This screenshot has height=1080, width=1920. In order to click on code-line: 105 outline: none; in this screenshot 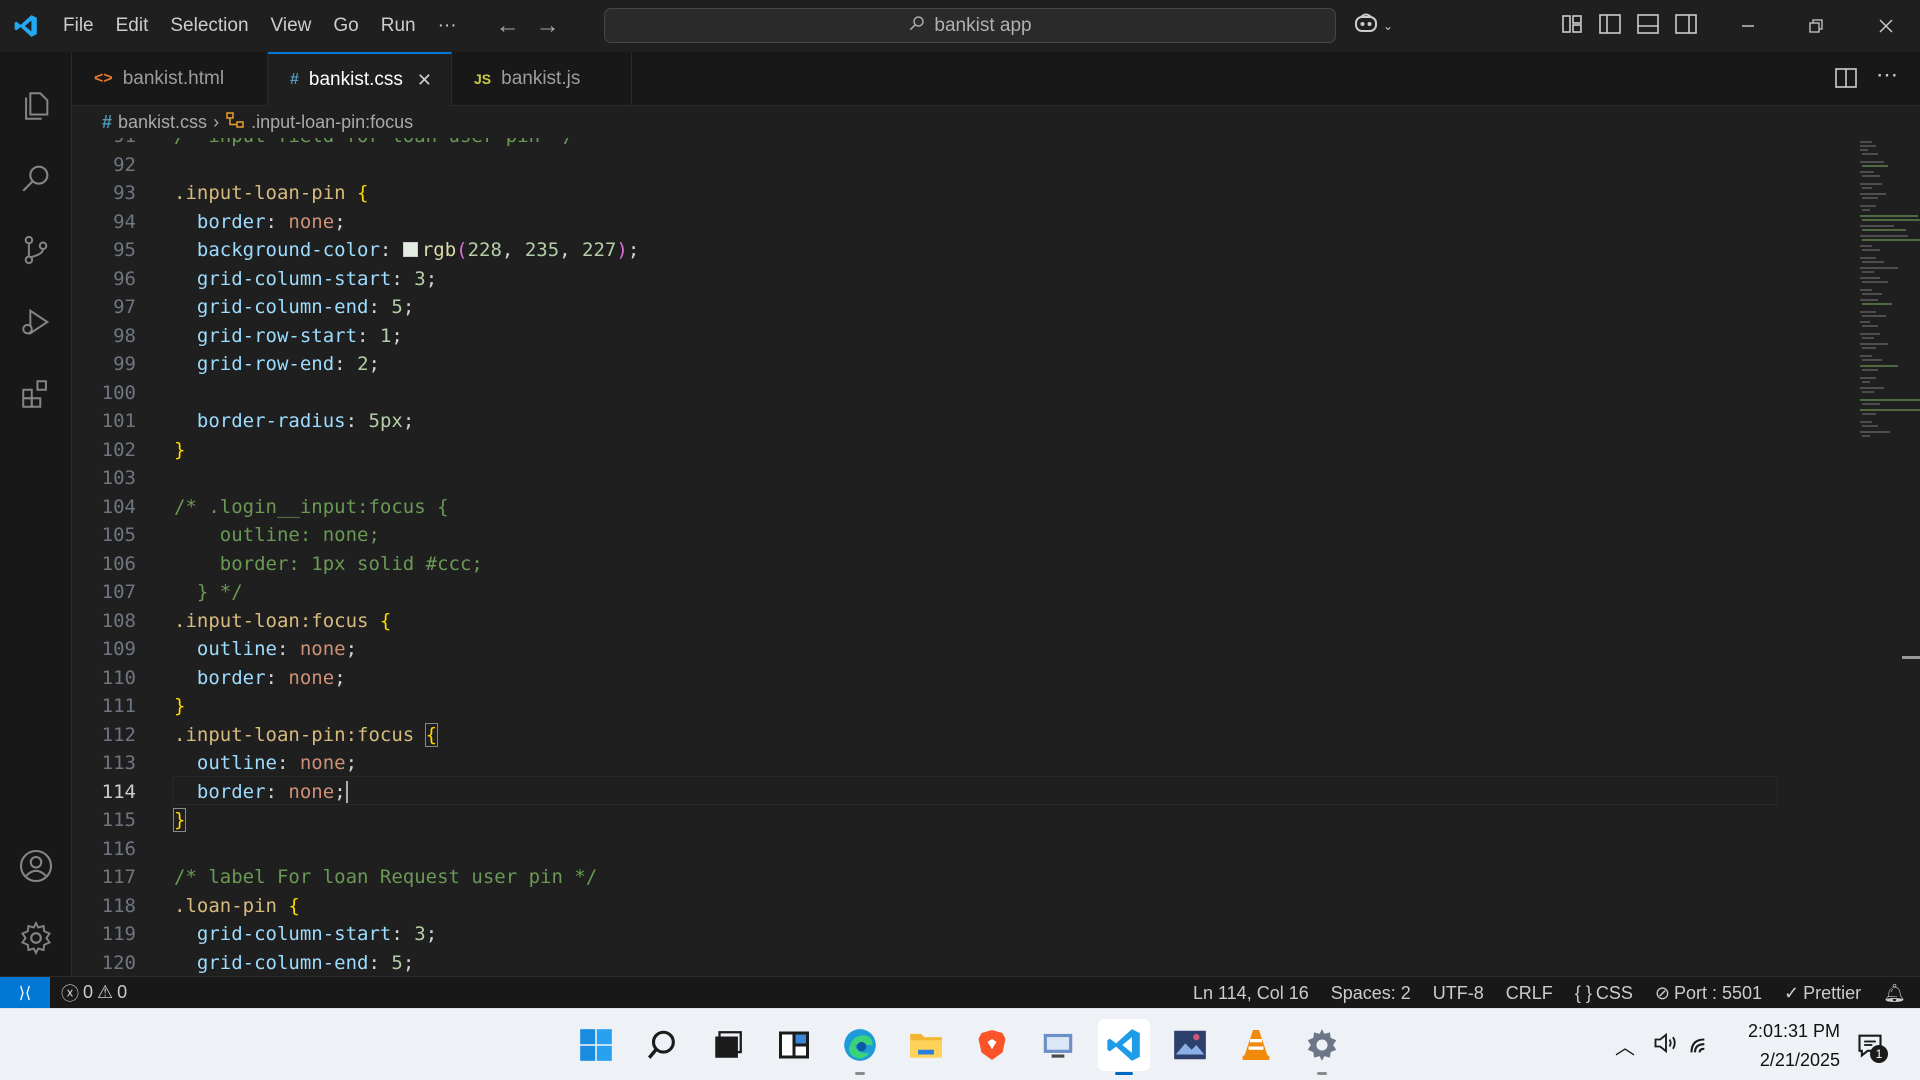, I will do `click(240, 535)`.